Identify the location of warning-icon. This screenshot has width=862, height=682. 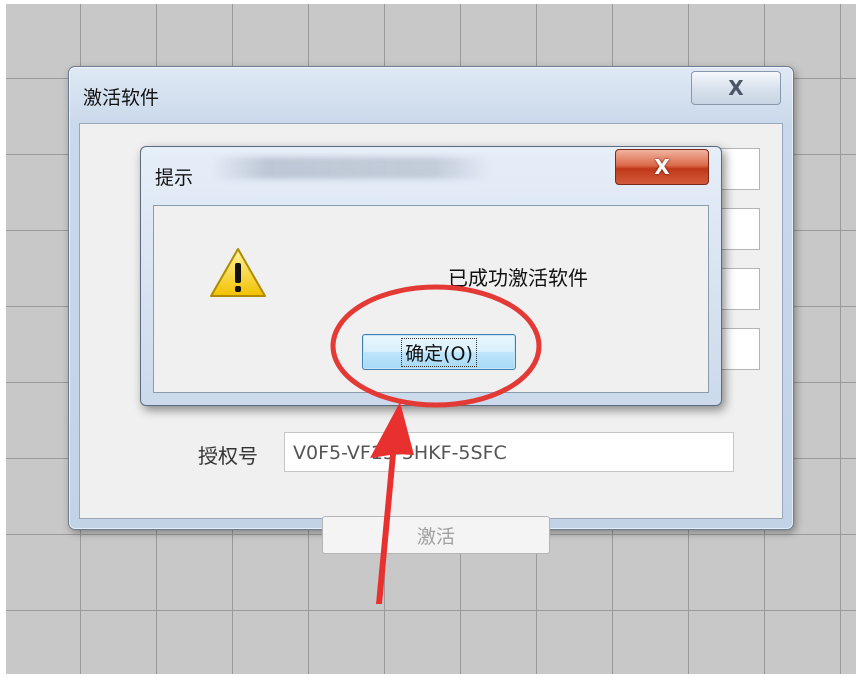
(238, 272).